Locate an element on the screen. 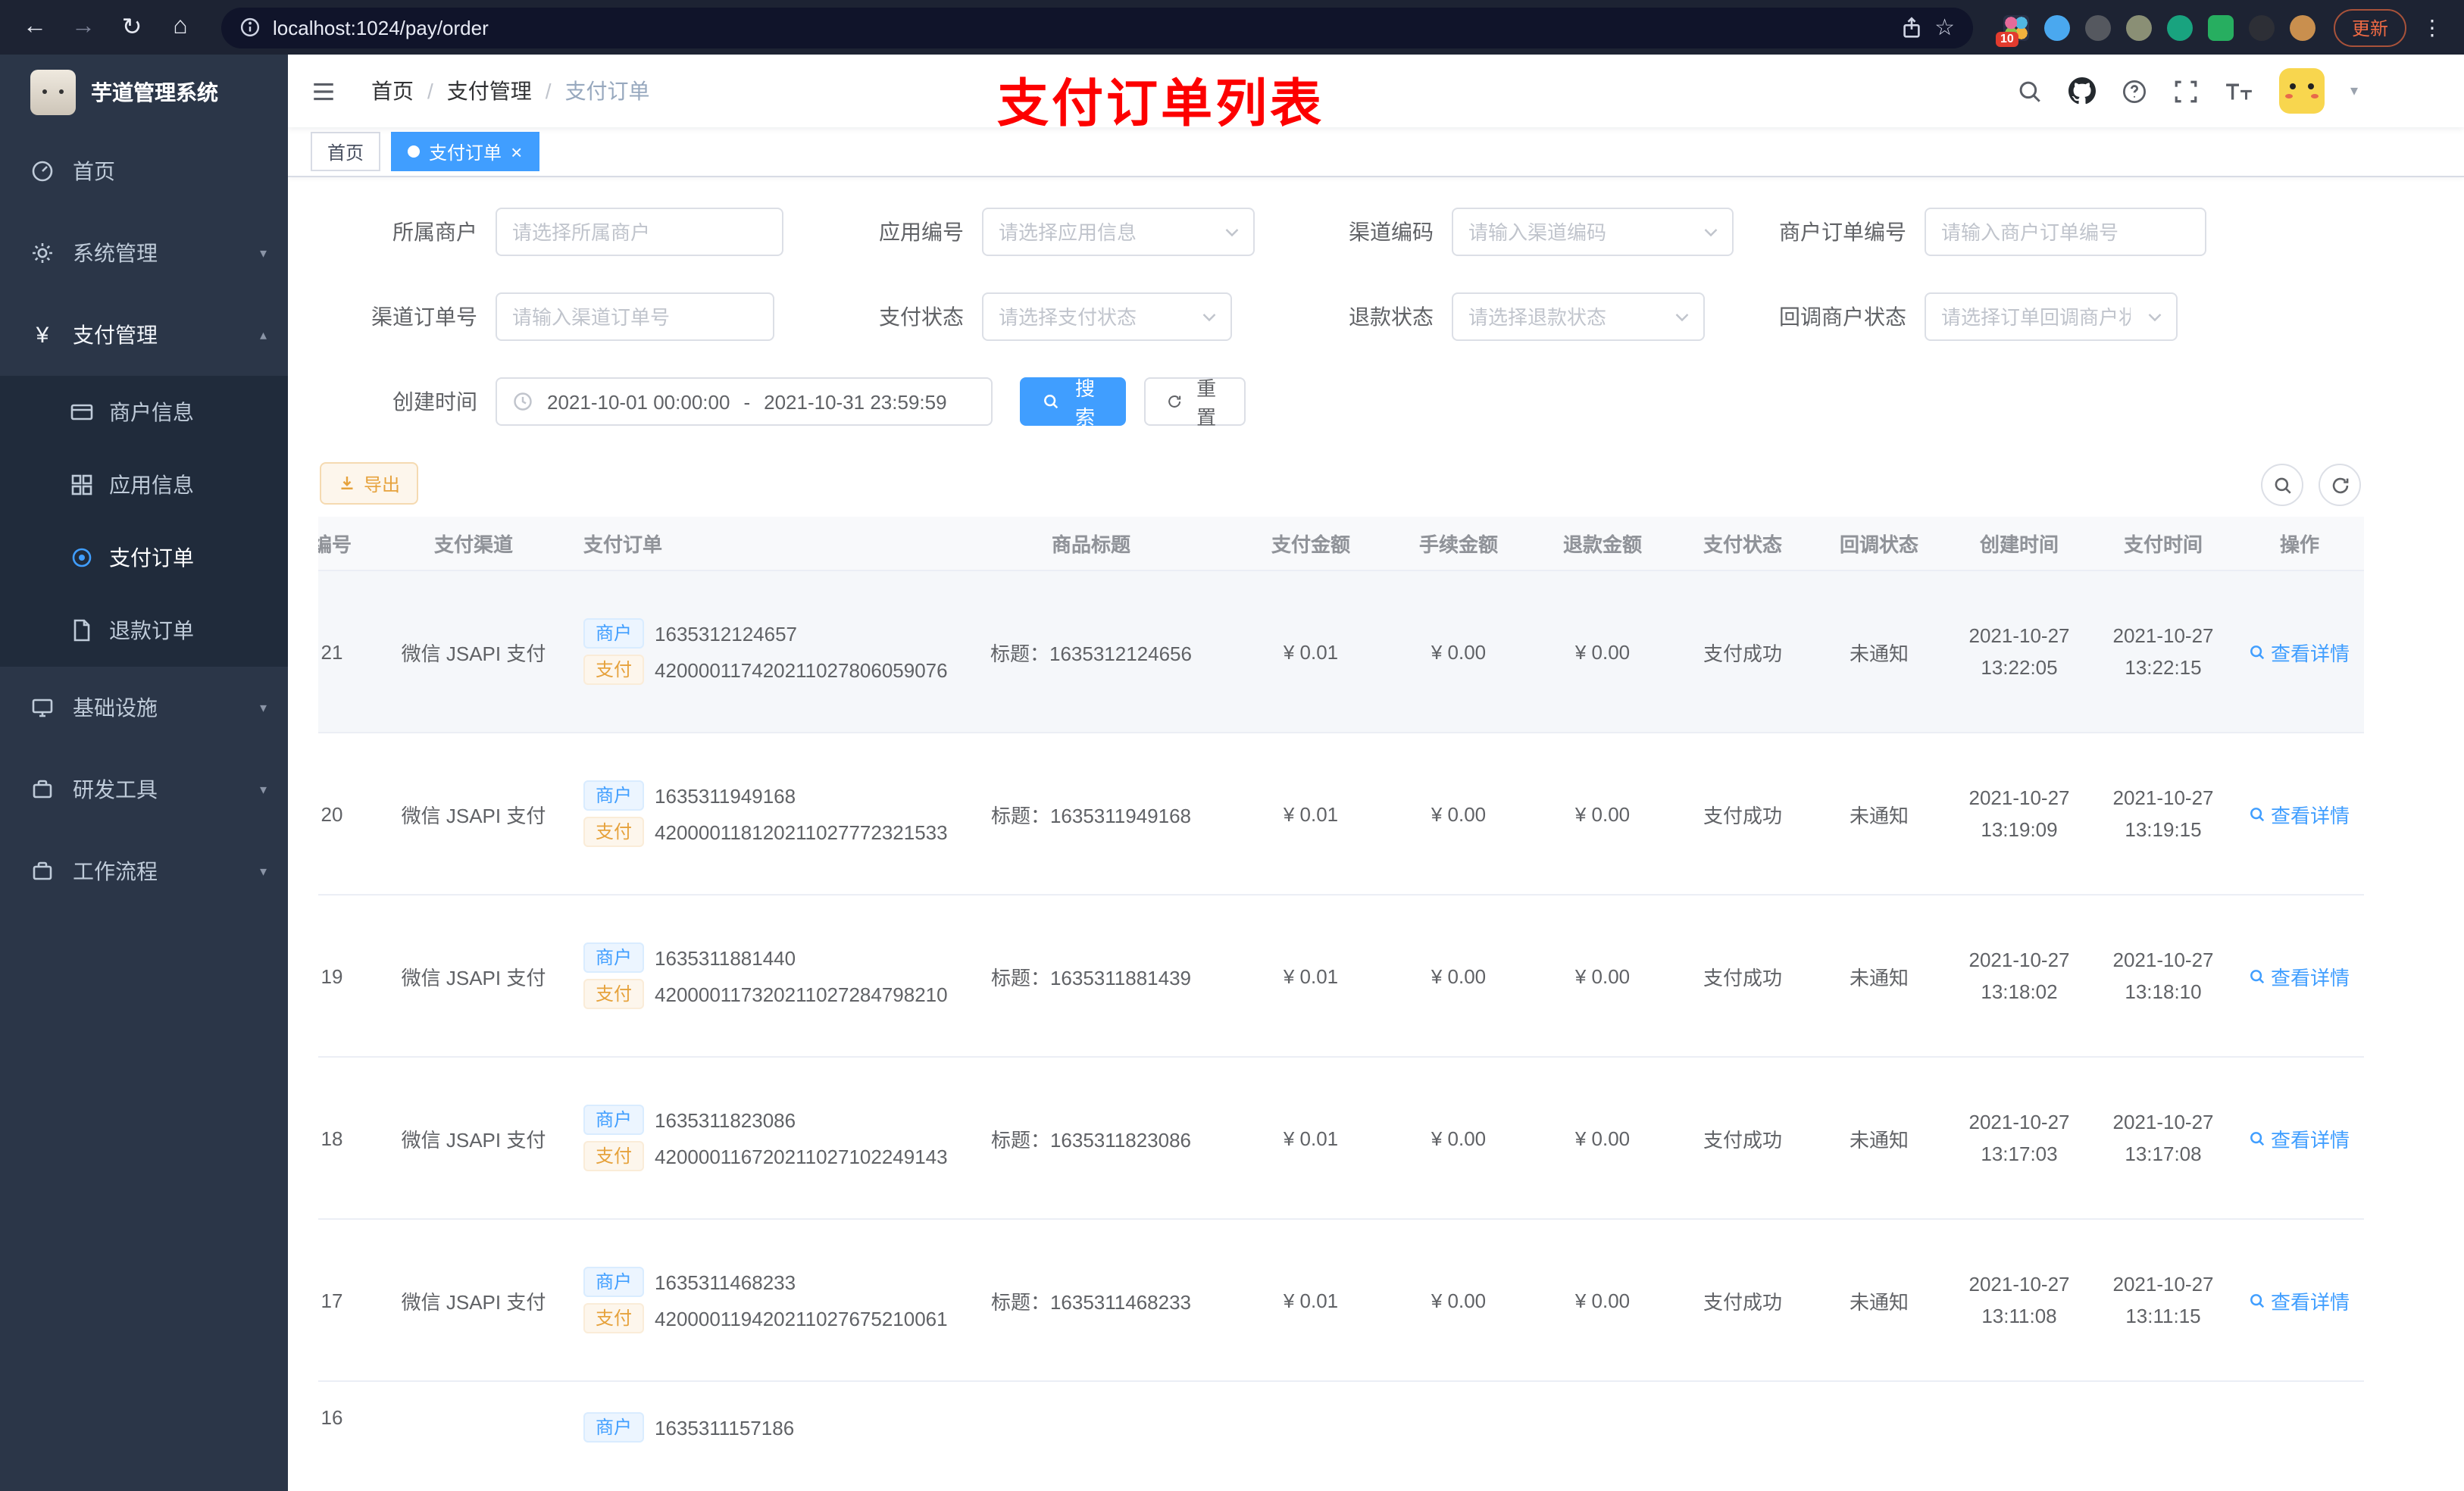  payment-submenu: 商户信息 应用信息 支付订单 退款订单 is located at coordinates (144, 521).